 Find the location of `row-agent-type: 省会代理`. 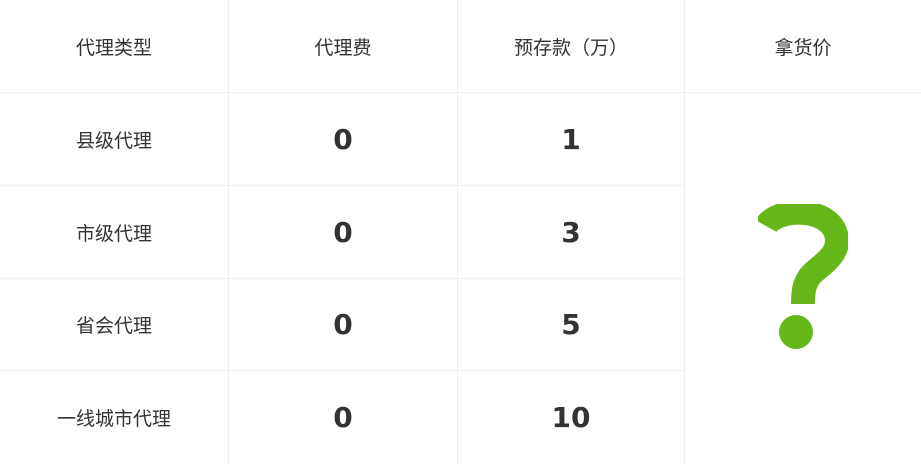

row-agent-type: 省会代理 is located at coordinates (114, 325).